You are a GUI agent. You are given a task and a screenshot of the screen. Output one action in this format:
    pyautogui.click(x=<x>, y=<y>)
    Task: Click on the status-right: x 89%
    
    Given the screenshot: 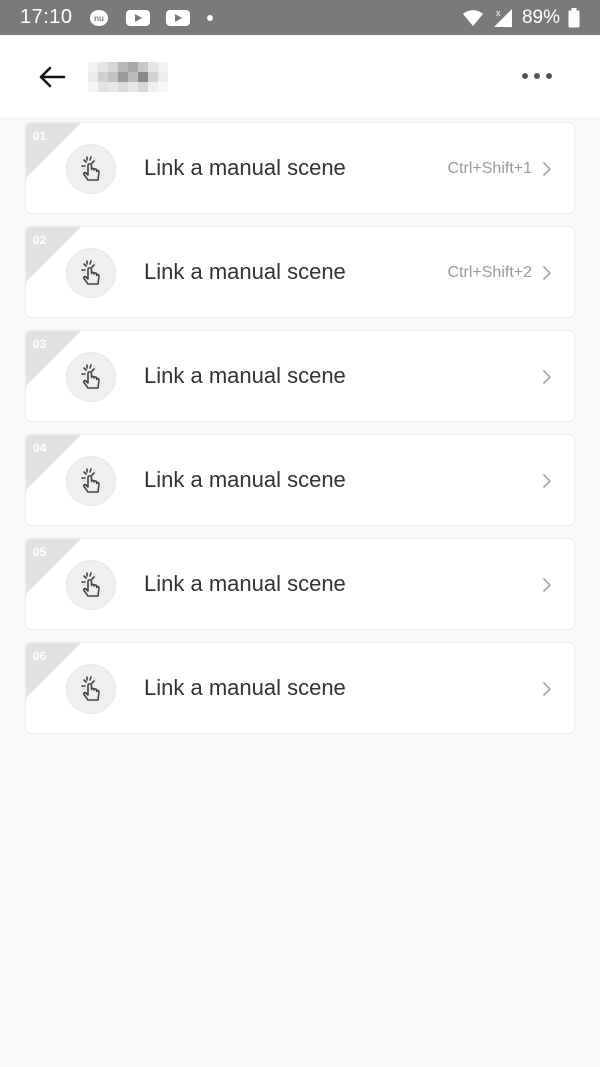 What is the action you would take?
    pyautogui.click(x=521, y=18)
    